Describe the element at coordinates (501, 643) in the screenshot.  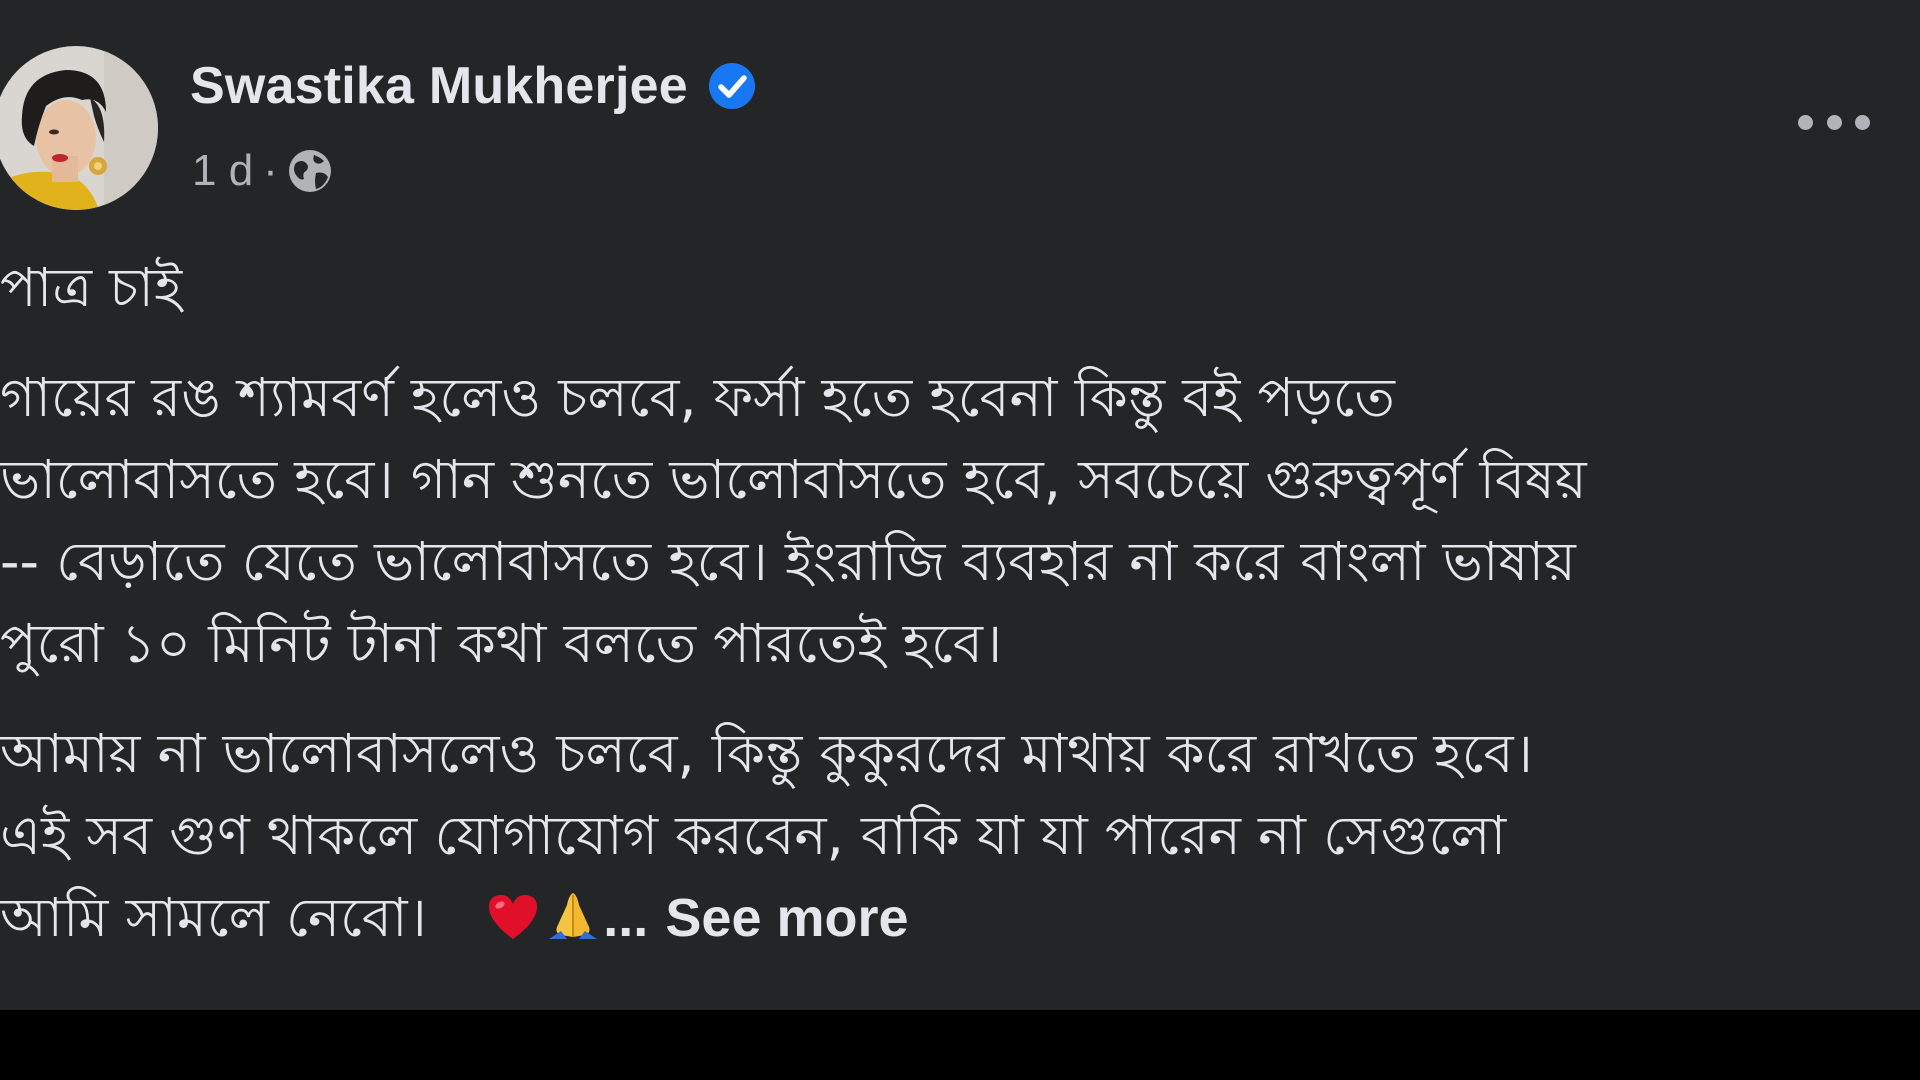
I see `post-text-line: পুরো ১০ মিনিট টানা কথা বলতে পারতেই হবে।` at that location.